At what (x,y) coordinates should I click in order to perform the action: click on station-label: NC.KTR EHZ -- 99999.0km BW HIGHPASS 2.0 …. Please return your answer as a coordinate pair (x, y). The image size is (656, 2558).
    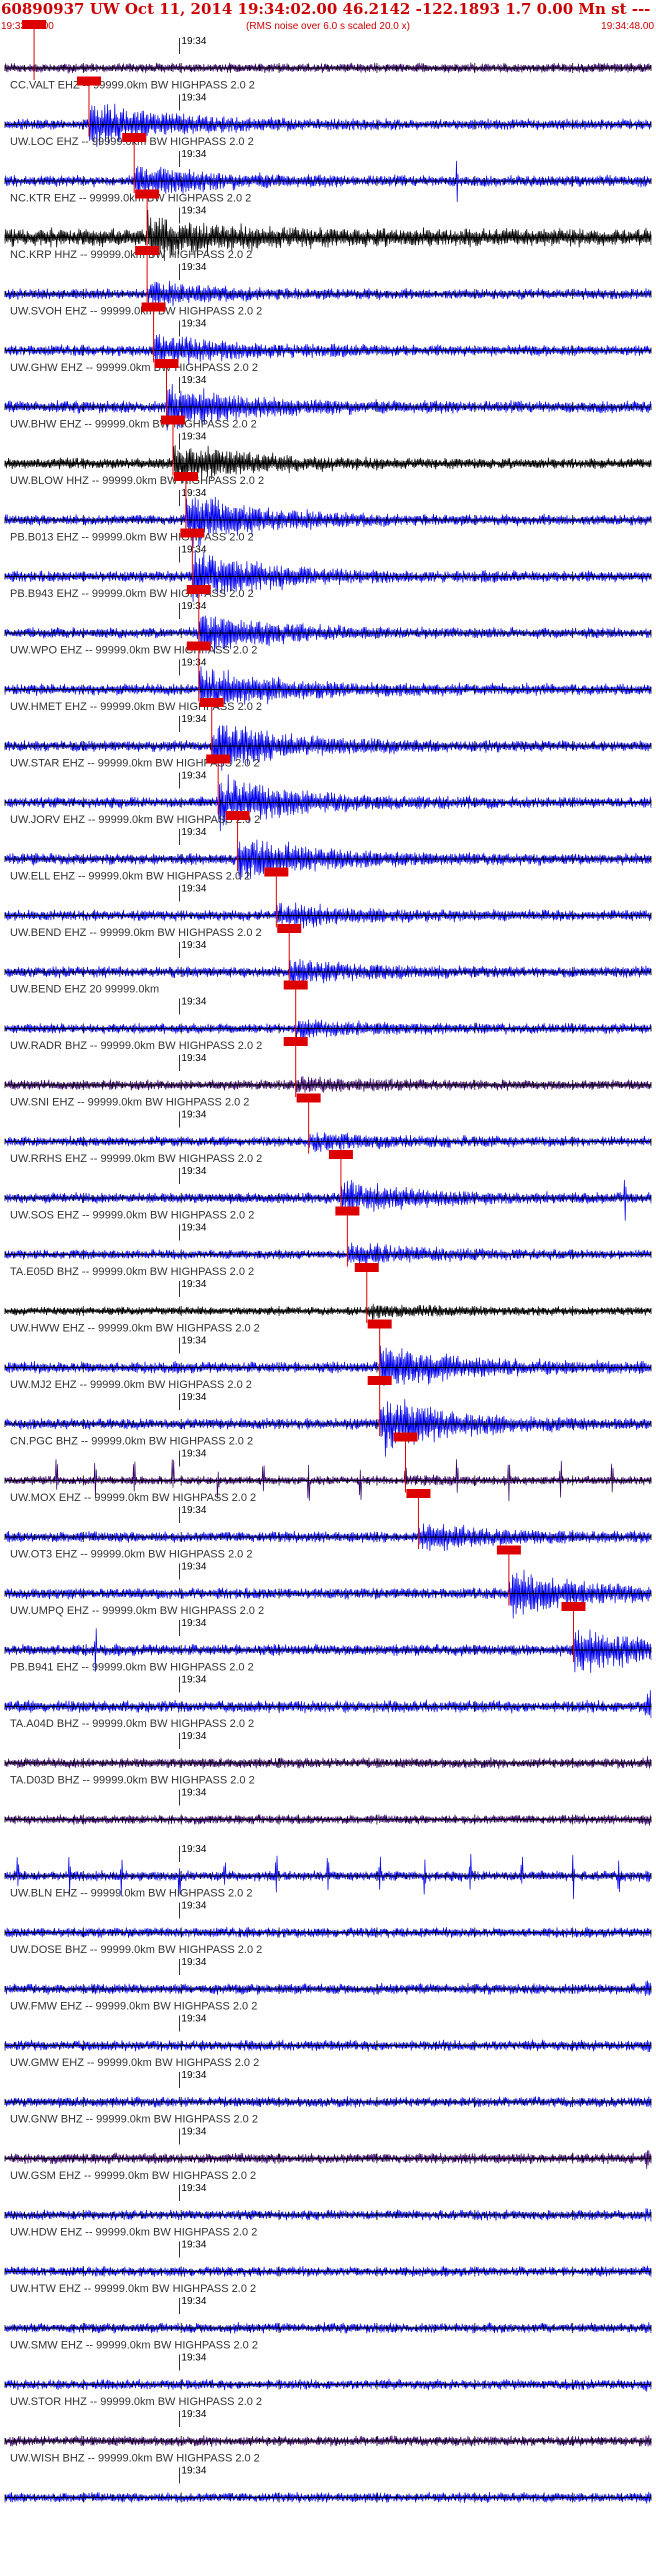
    Looking at the image, I should click on (130, 199).